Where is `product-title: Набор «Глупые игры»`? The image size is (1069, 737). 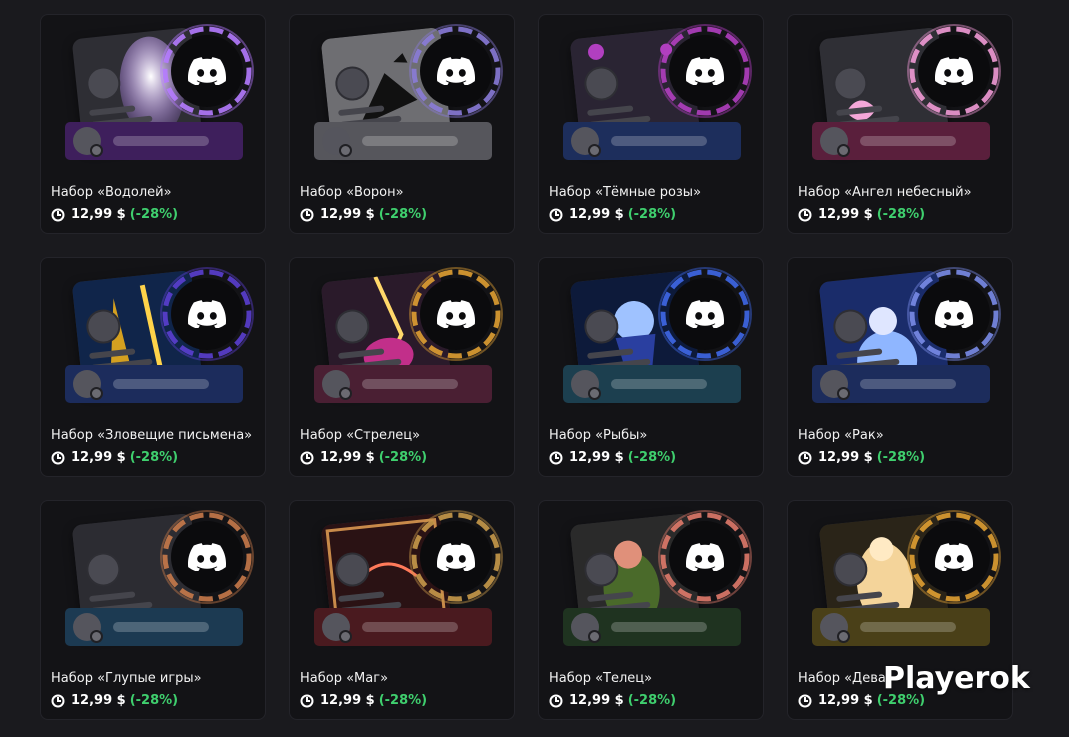 product-title: Набор «Глупые игры» is located at coordinates (126, 678).